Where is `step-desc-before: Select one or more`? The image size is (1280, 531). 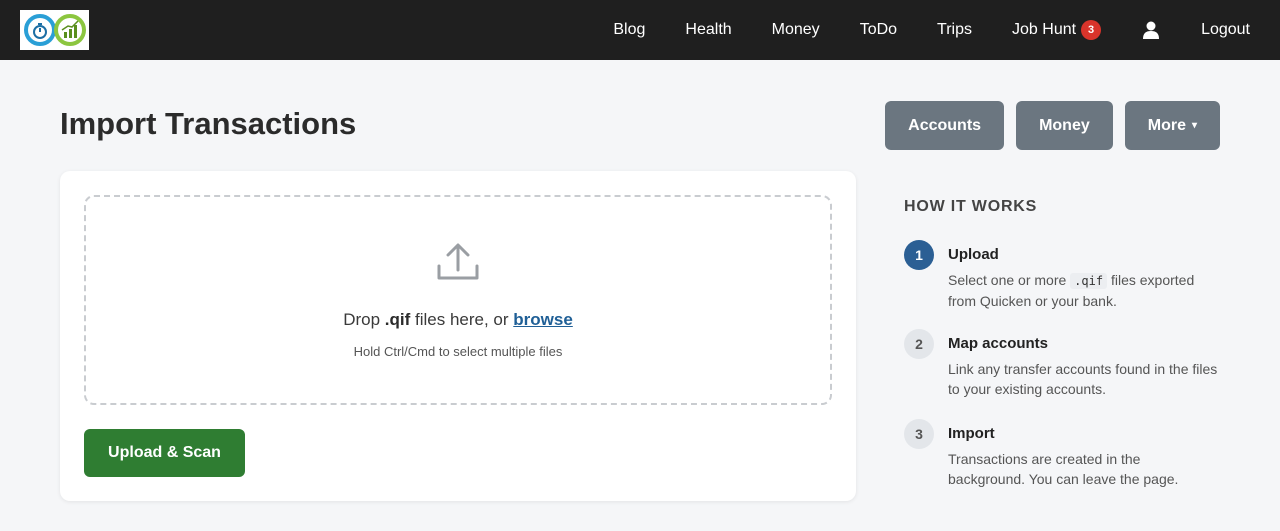
step-desc-before: Select one or more is located at coordinates (1009, 280).